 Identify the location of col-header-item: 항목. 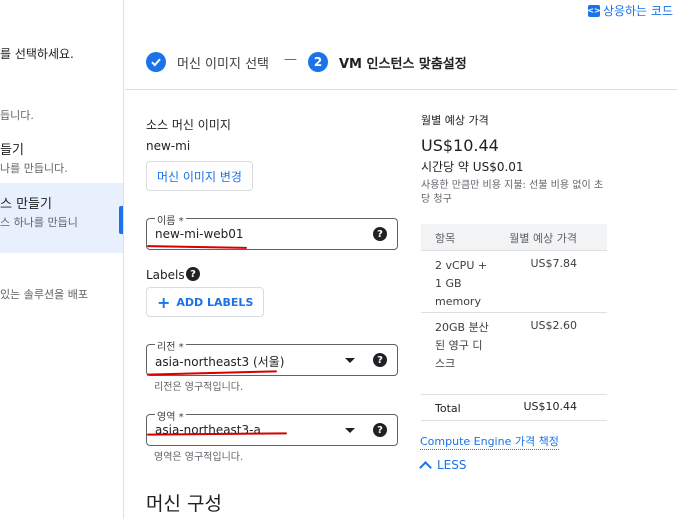
(445, 238).